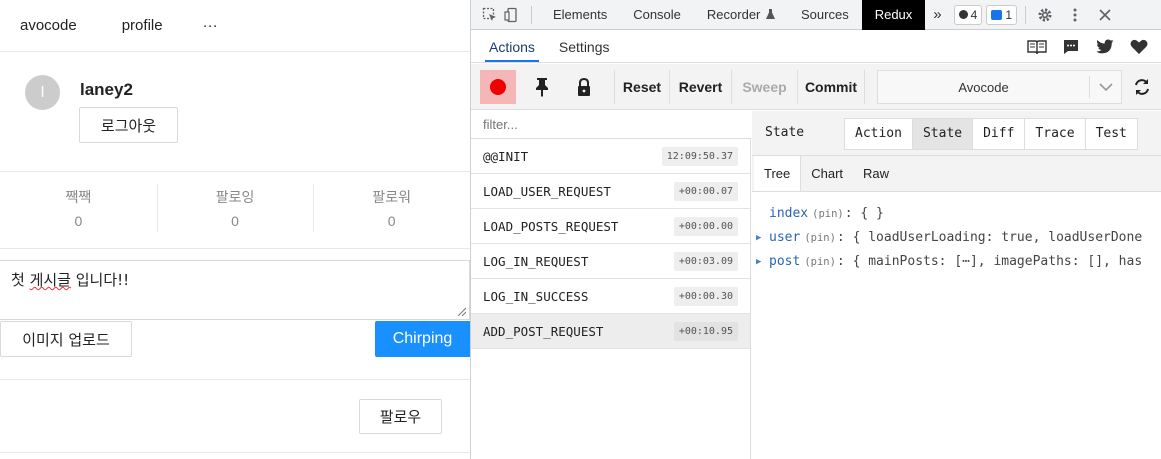  Describe the element at coordinates (831, 87) in the screenshot. I see `commit-button: Commit` at that location.